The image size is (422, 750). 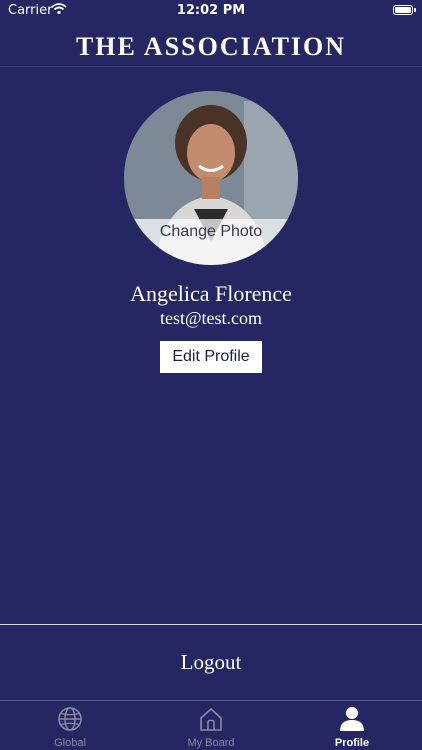 I want to click on tab-bar: Global My Board Profile, so click(x=211, y=725).